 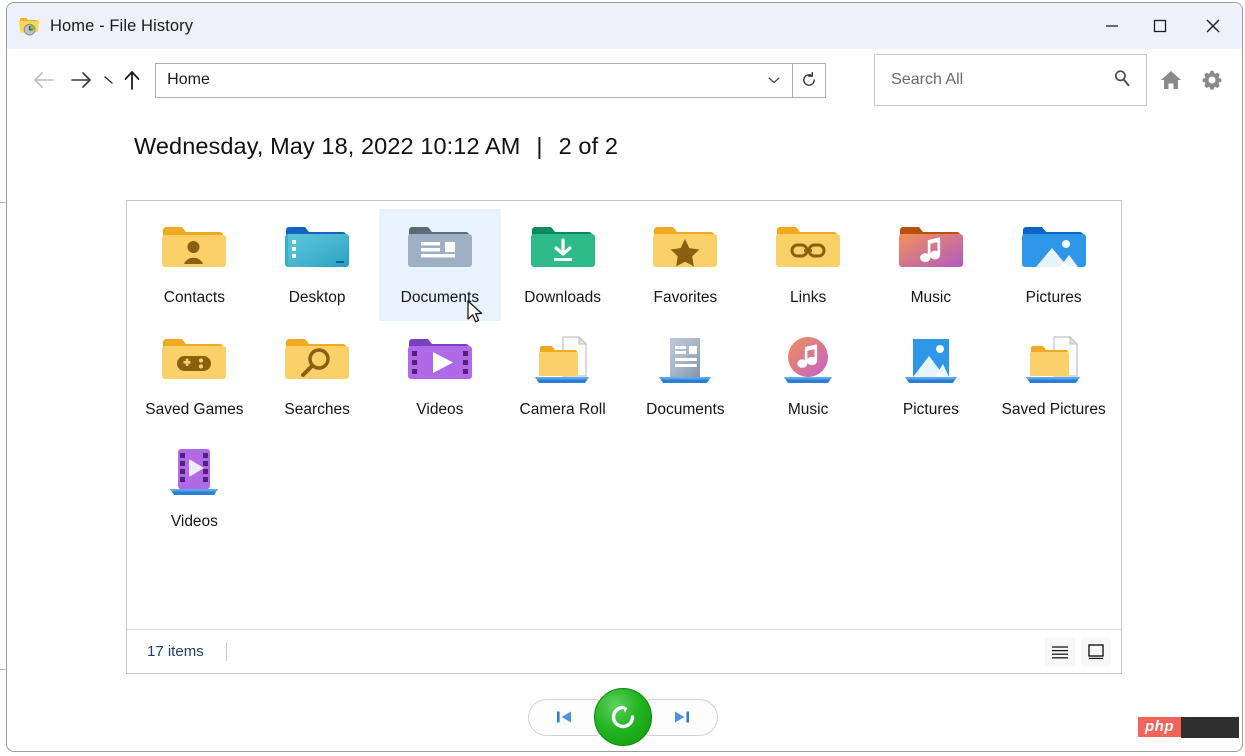 I want to click on item-label: Downloads, so click(x=562, y=297).